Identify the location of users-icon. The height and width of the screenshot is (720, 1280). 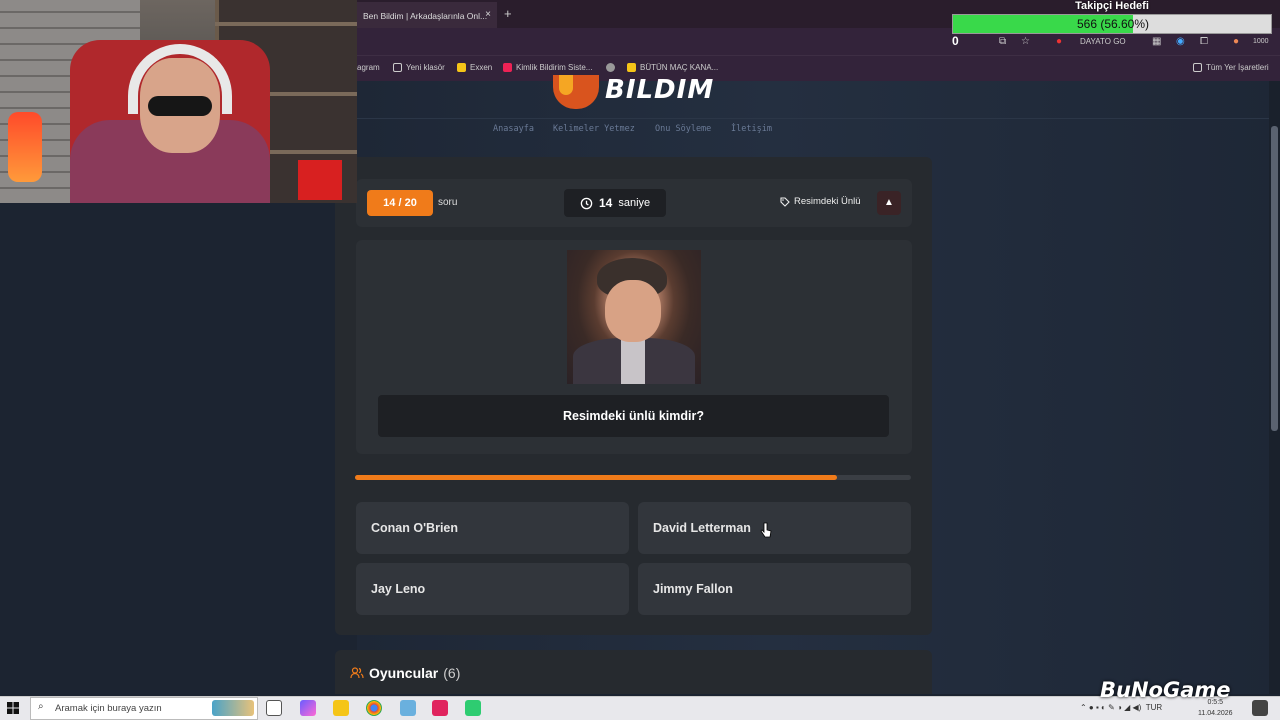
(357, 673).